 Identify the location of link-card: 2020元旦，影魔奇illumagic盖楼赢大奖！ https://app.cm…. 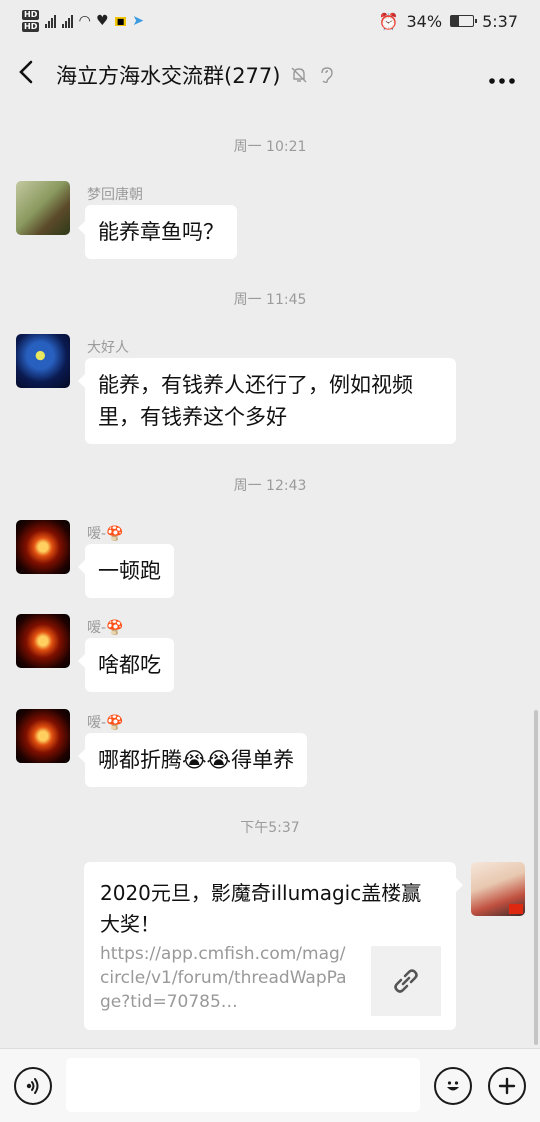
(273, 946).